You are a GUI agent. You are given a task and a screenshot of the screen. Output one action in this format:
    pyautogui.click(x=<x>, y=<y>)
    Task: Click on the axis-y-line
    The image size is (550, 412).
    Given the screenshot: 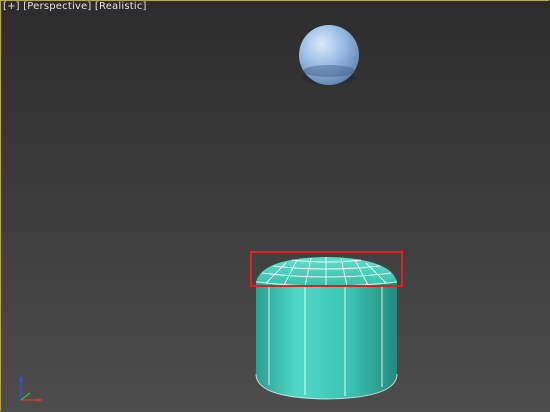 What is the action you would take?
    pyautogui.click(x=25, y=396)
    